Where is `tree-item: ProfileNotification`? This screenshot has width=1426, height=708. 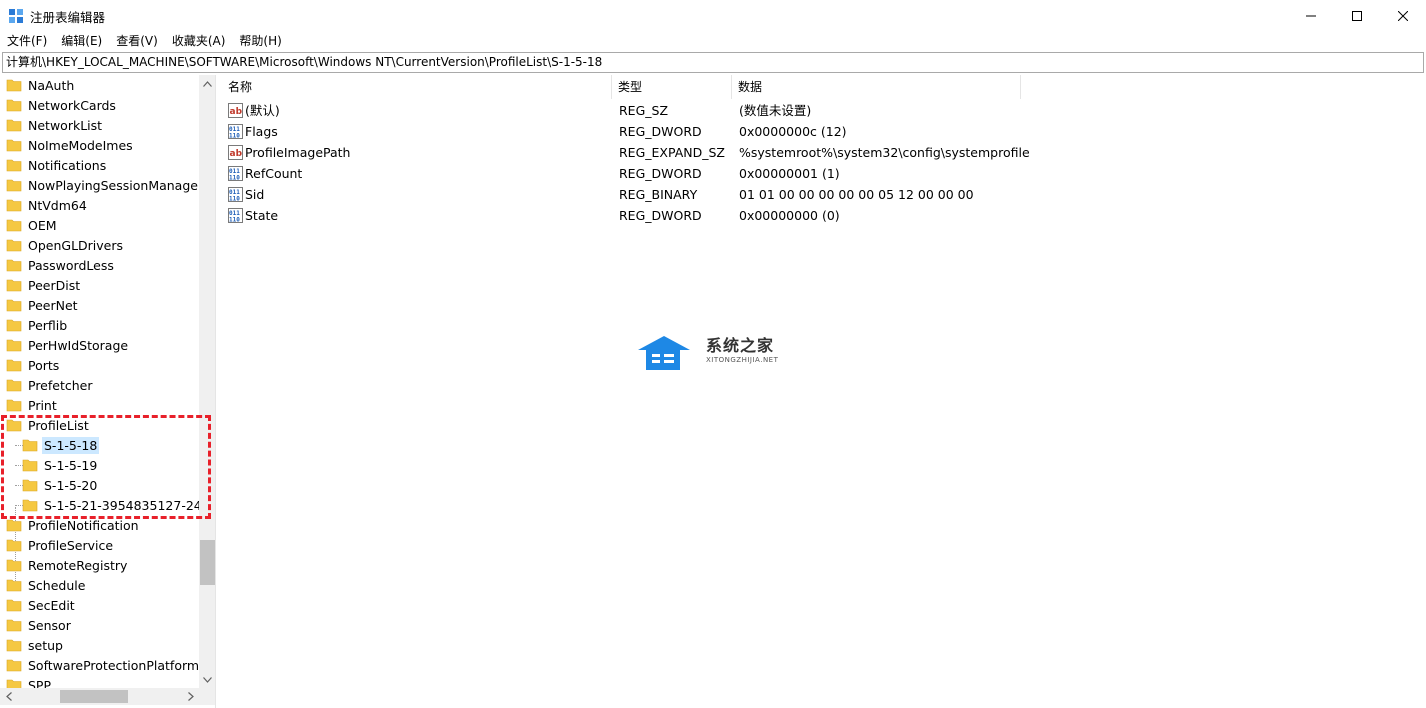 tree-item: ProfileNotification is located at coordinates (102, 525).